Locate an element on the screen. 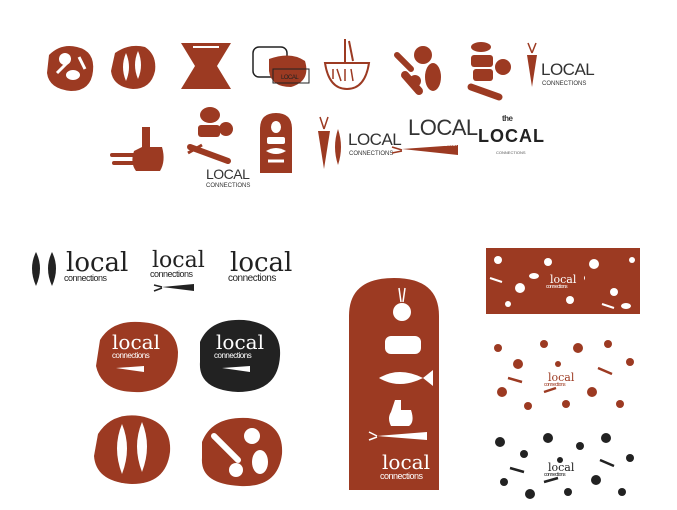 The width and height of the screenshot is (677, 510). outline-overlap-mark is located at coordinates (281, 66).